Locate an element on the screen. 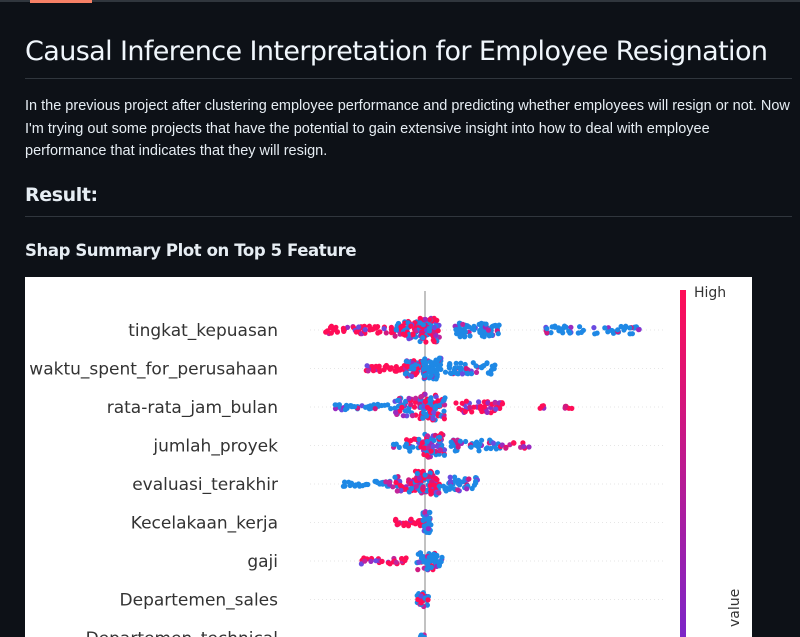 The width and height of the screenshot is (800, 637). feature-label: tingkat_kepuasan is located at coordinates (203, 331).